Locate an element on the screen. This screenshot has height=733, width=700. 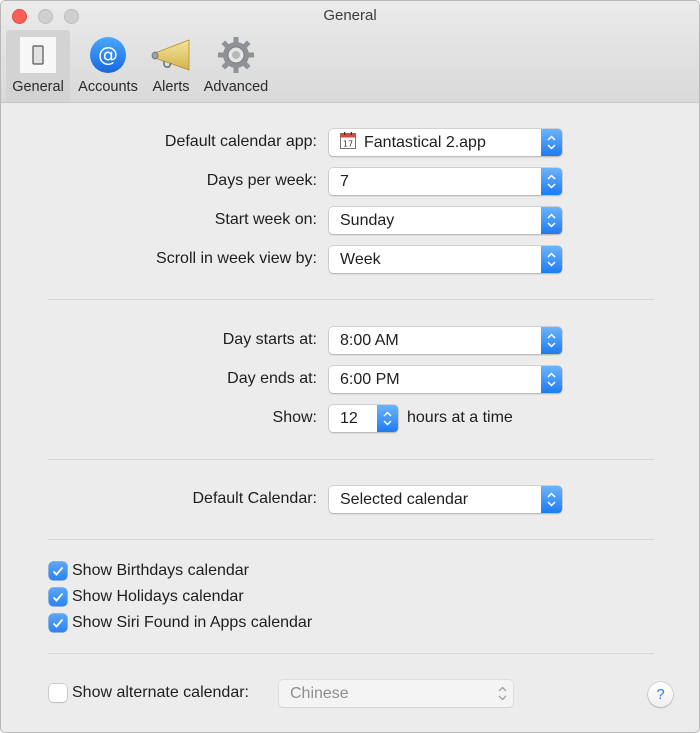
days-per-week-value: 7 is located at coordinates (344, 181).